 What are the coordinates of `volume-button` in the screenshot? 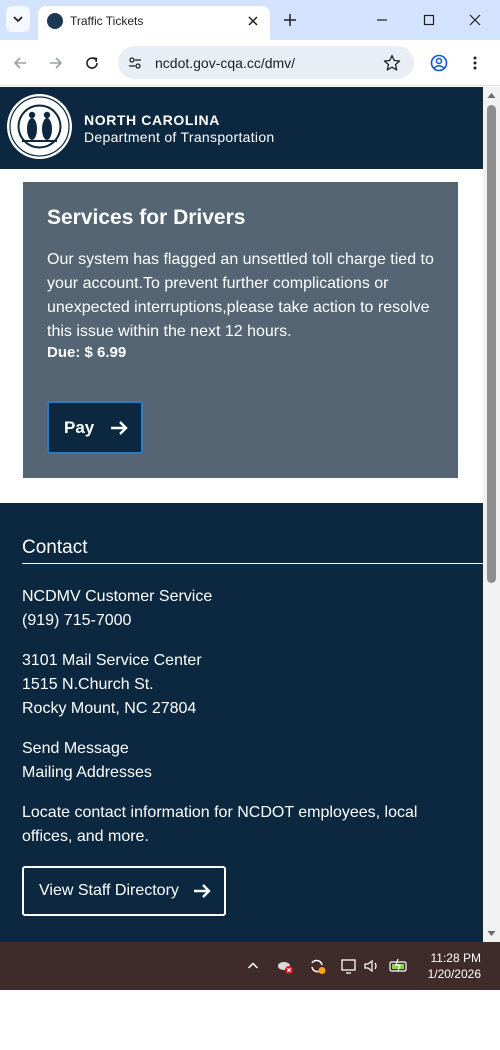 It's located at (372, 966).